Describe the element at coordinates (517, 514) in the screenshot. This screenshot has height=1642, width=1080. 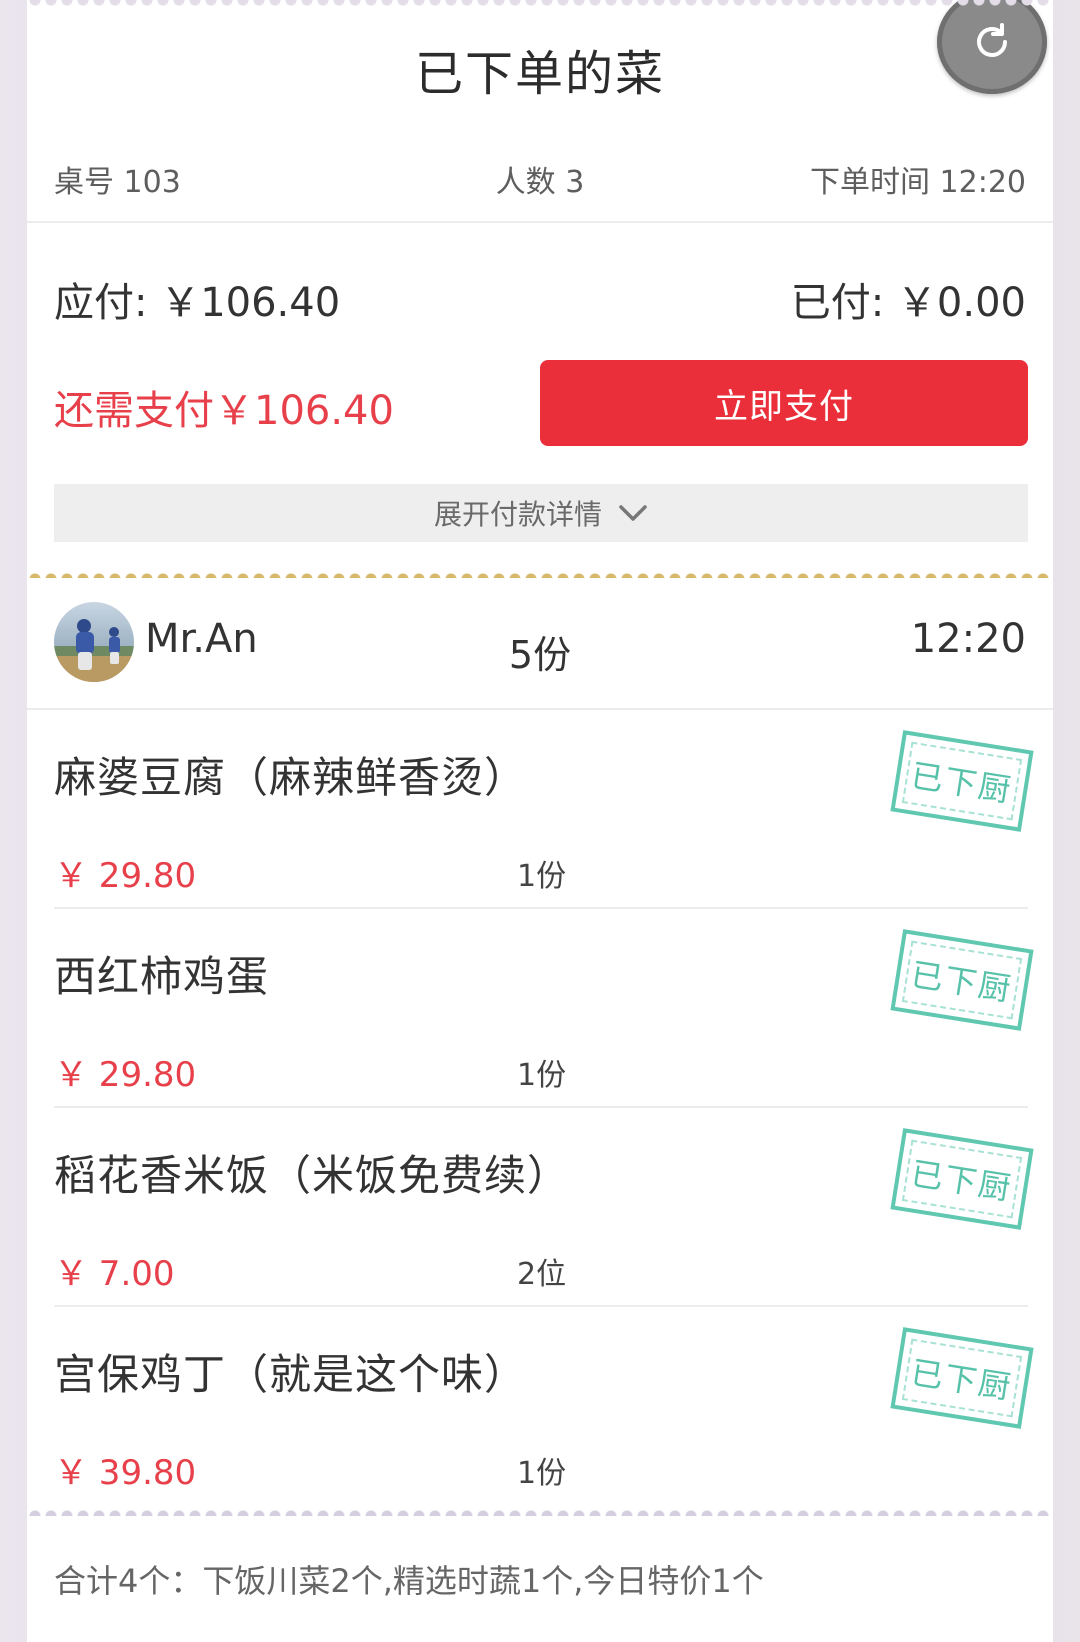
I see `expand-label: 展开付款详情` at that location.